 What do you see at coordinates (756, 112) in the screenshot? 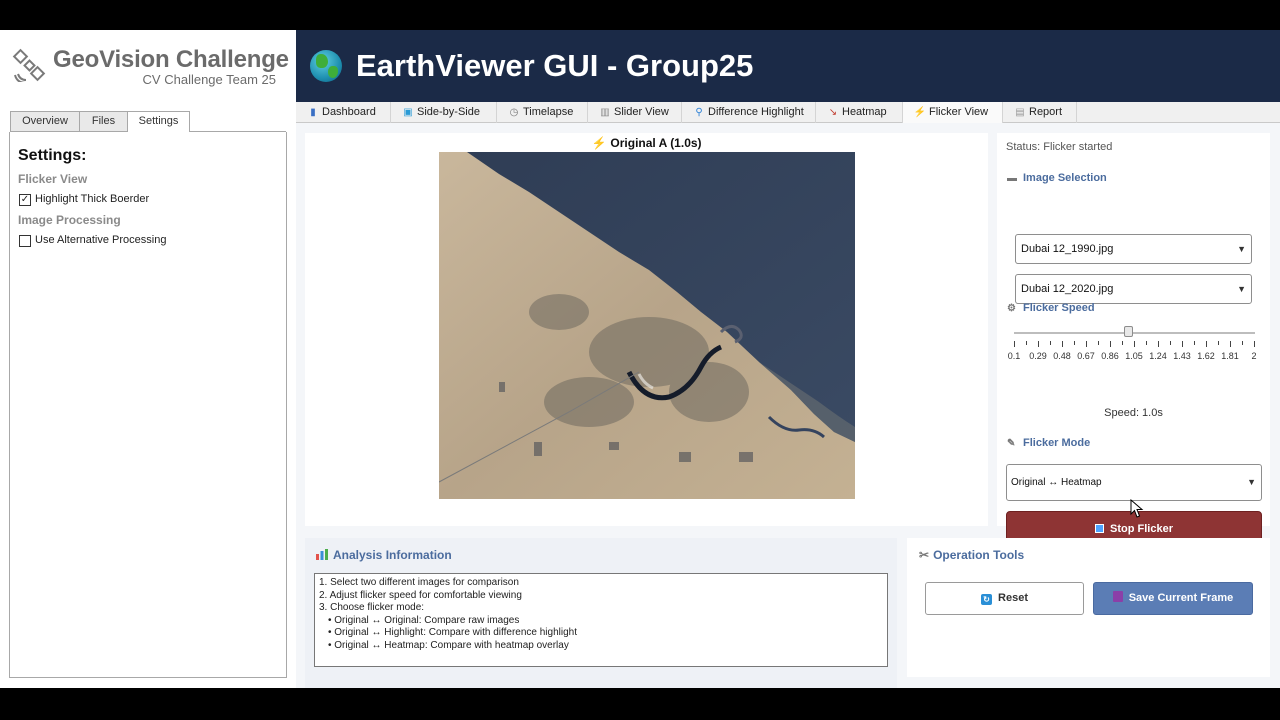
I see `tab-difference-highlight-label: Difference Highlight` at bounding box center [756, 112].